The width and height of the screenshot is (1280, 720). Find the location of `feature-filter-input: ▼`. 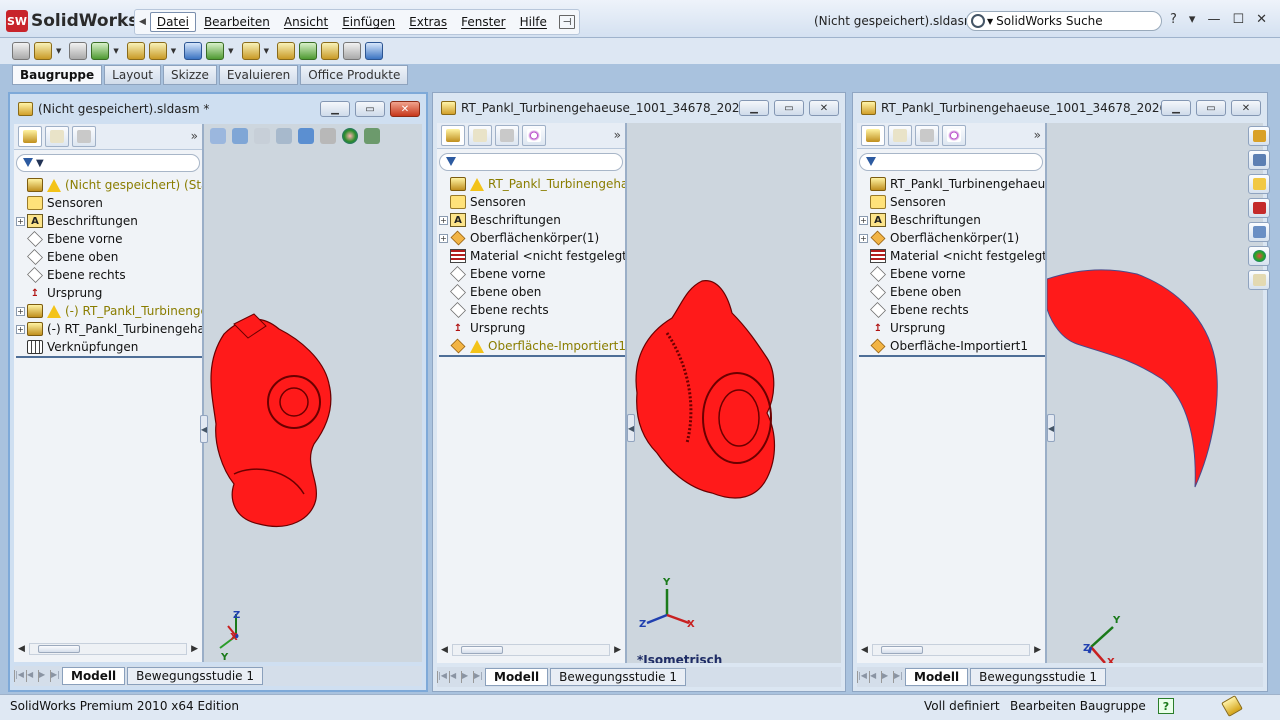

feature-filter-input: ▼ is located at coordinates (108, 163).